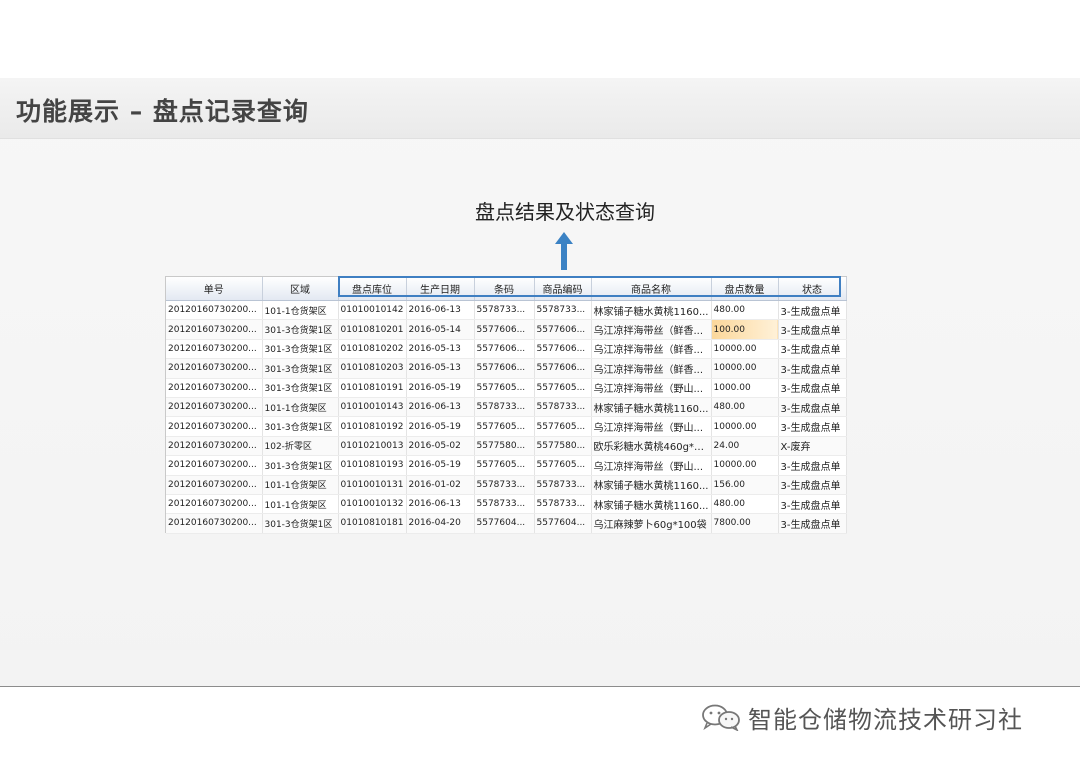  I want to click on cell-item-name: 欧乐彩糖水黄桃460g*12瓶, so click(651, 446).